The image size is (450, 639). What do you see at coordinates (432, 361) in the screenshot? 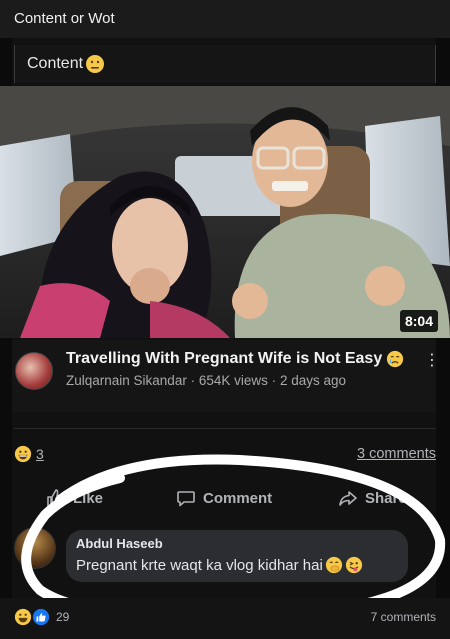
I see `more-options-icon: ⋮` at bounding box center [432, 361].